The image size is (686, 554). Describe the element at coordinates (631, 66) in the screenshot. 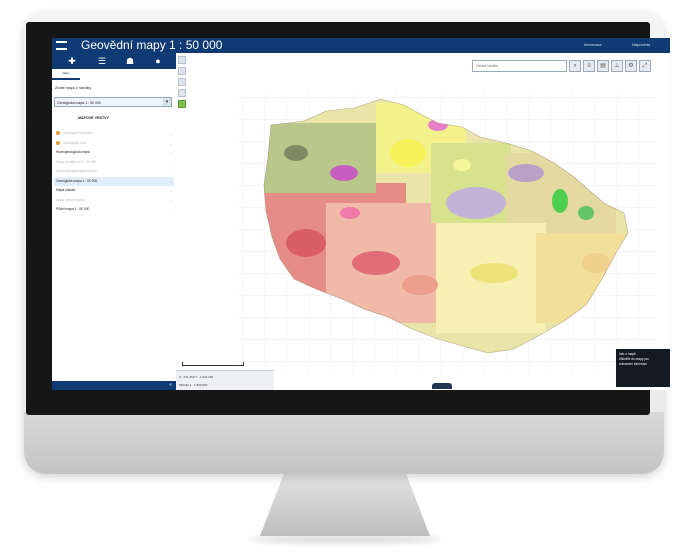

I see `settings-icon: ⚙` at that location.